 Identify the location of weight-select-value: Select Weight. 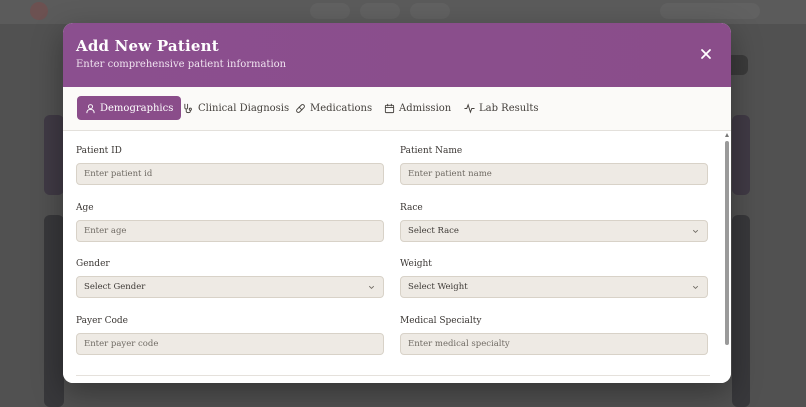
(438, 287).